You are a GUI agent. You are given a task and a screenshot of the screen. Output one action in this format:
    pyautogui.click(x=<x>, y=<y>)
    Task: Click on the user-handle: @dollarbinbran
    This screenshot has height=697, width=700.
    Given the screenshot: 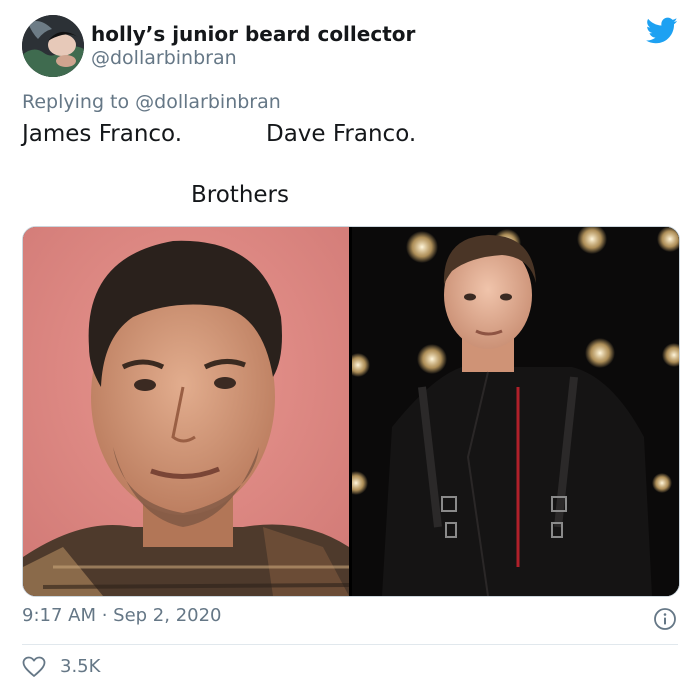 What is the action you would take?
    pyautogui.click(x=164, y=58)
    